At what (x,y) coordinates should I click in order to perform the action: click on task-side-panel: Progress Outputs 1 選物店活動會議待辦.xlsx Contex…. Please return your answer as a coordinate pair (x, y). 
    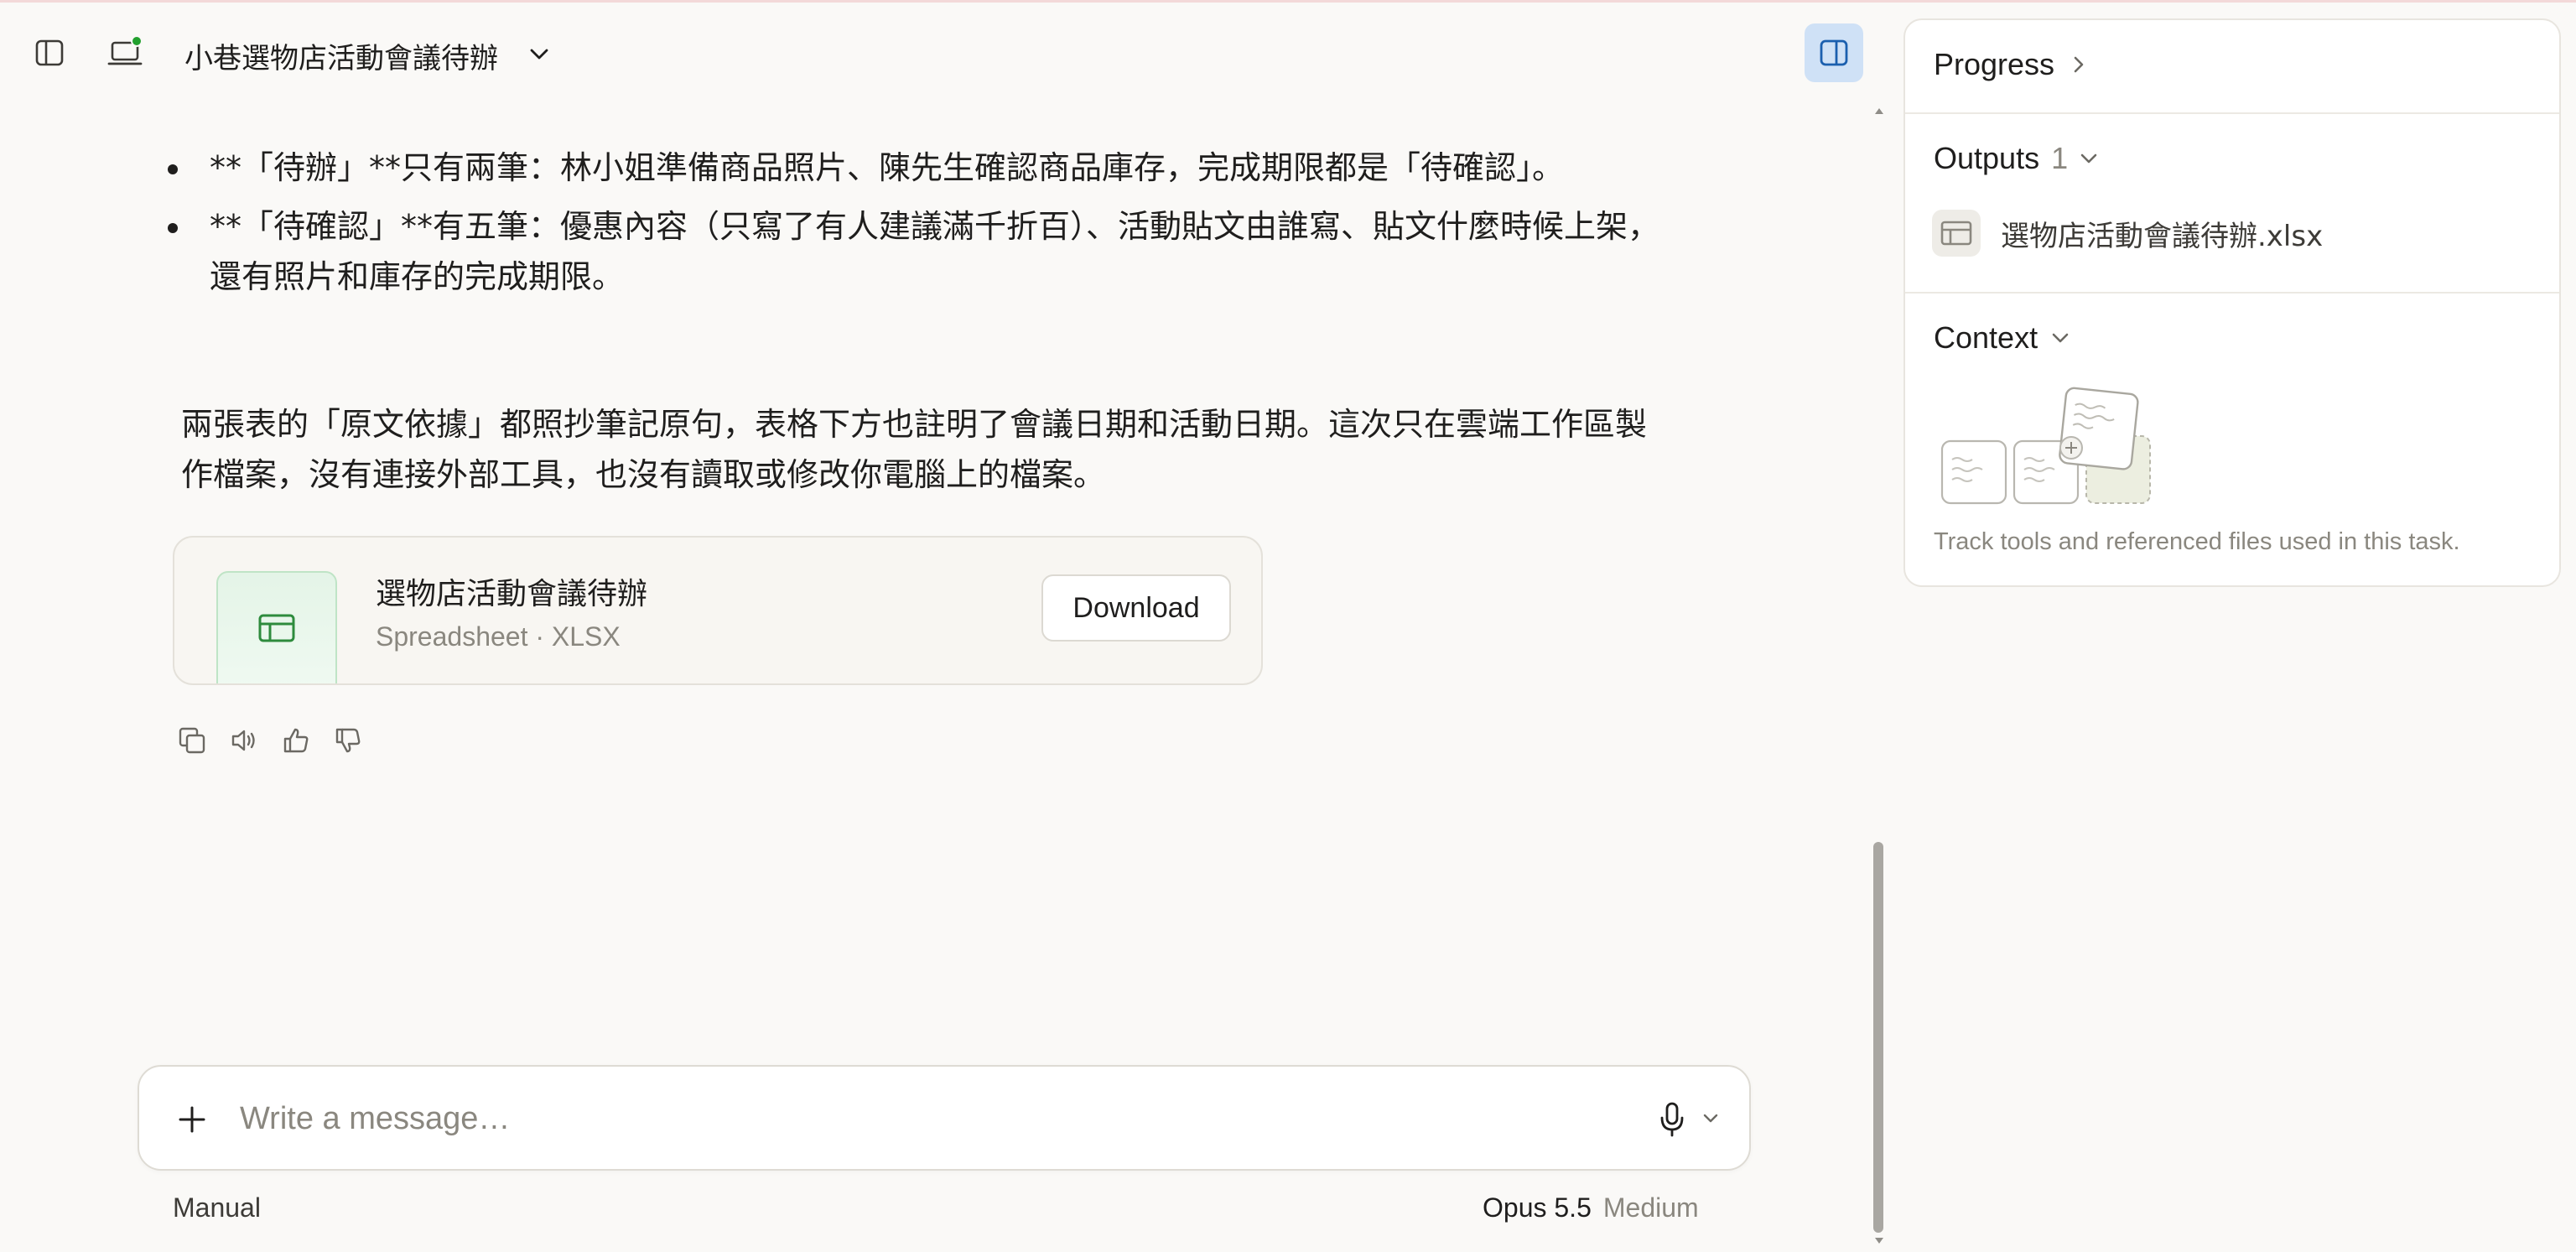
    Looking at the image, I should click on (2232, 302).